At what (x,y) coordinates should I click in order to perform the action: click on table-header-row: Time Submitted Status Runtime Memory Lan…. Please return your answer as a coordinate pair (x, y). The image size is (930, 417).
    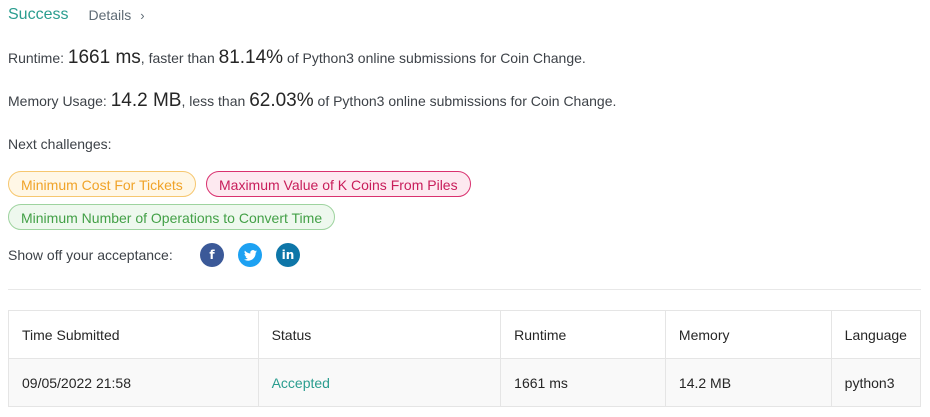
    Looking at the image, I should click on (465, 334).